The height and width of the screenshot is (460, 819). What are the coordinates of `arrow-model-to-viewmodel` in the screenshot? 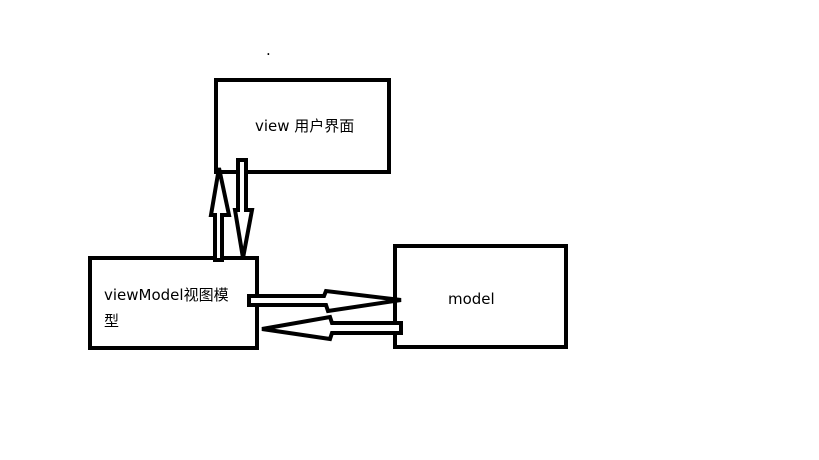 It's located at (332, 328).